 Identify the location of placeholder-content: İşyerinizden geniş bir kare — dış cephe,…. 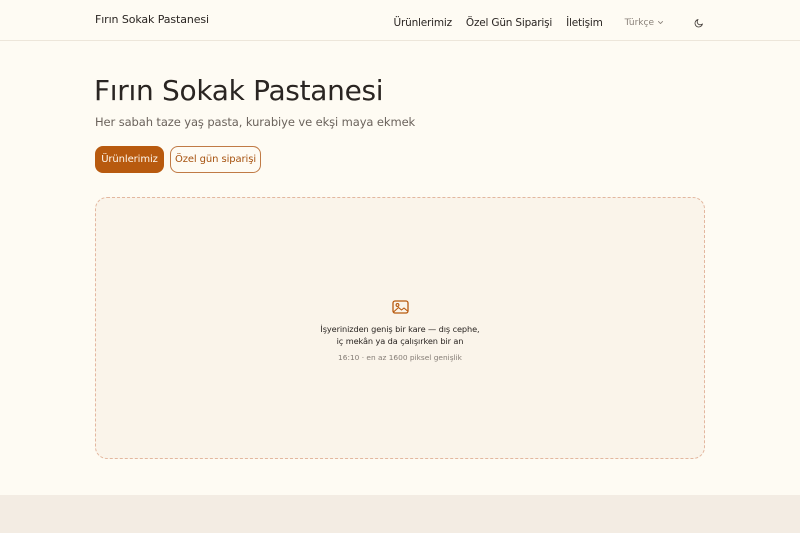
(400, 330).